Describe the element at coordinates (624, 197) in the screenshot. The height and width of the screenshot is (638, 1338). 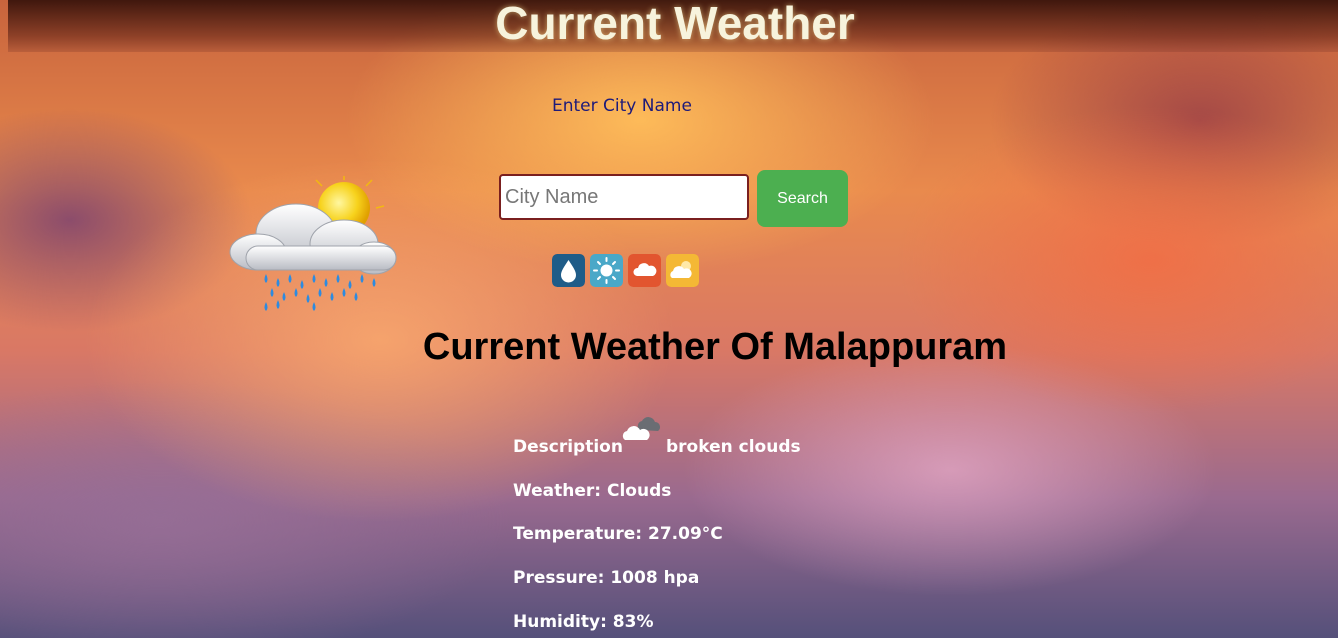
I see `city-name-input` at that location.